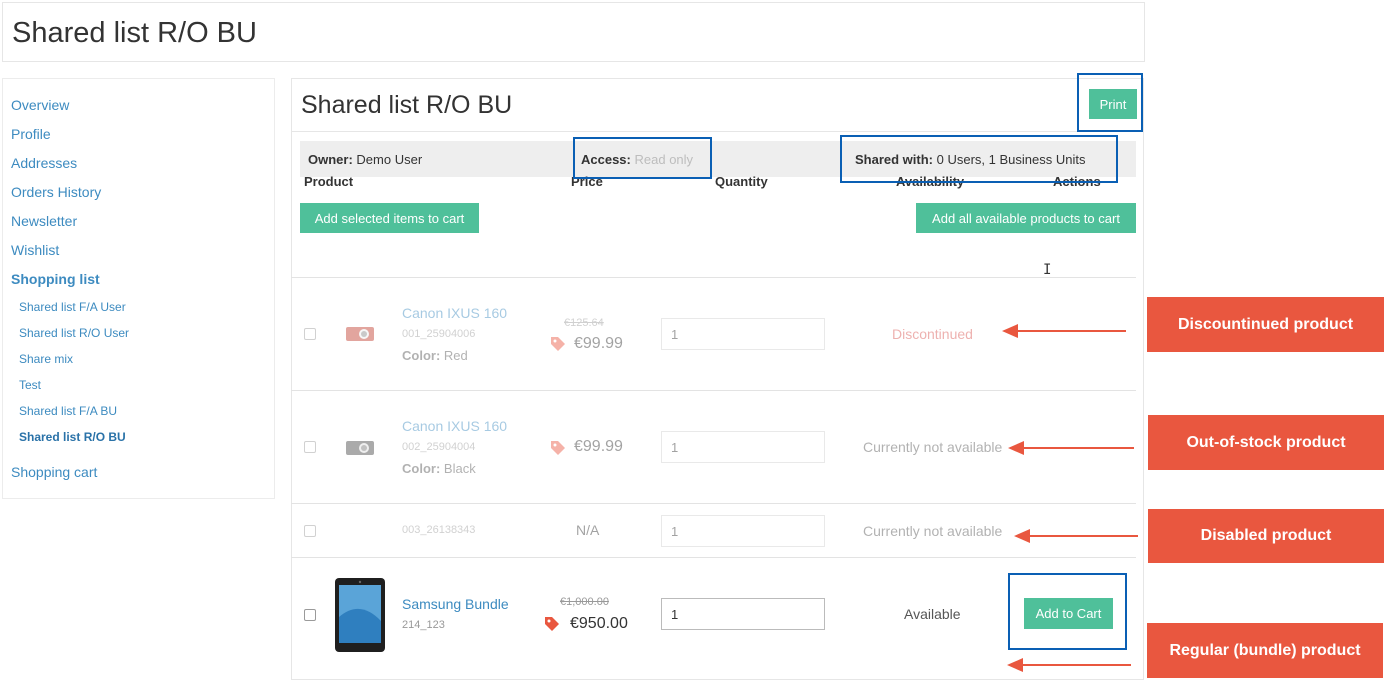  What do you see at coordinates (389, 218) in the screenshot?
I see `add-selected-to-cart-button: Add selected items to cart` at bounding box center [389, 218].